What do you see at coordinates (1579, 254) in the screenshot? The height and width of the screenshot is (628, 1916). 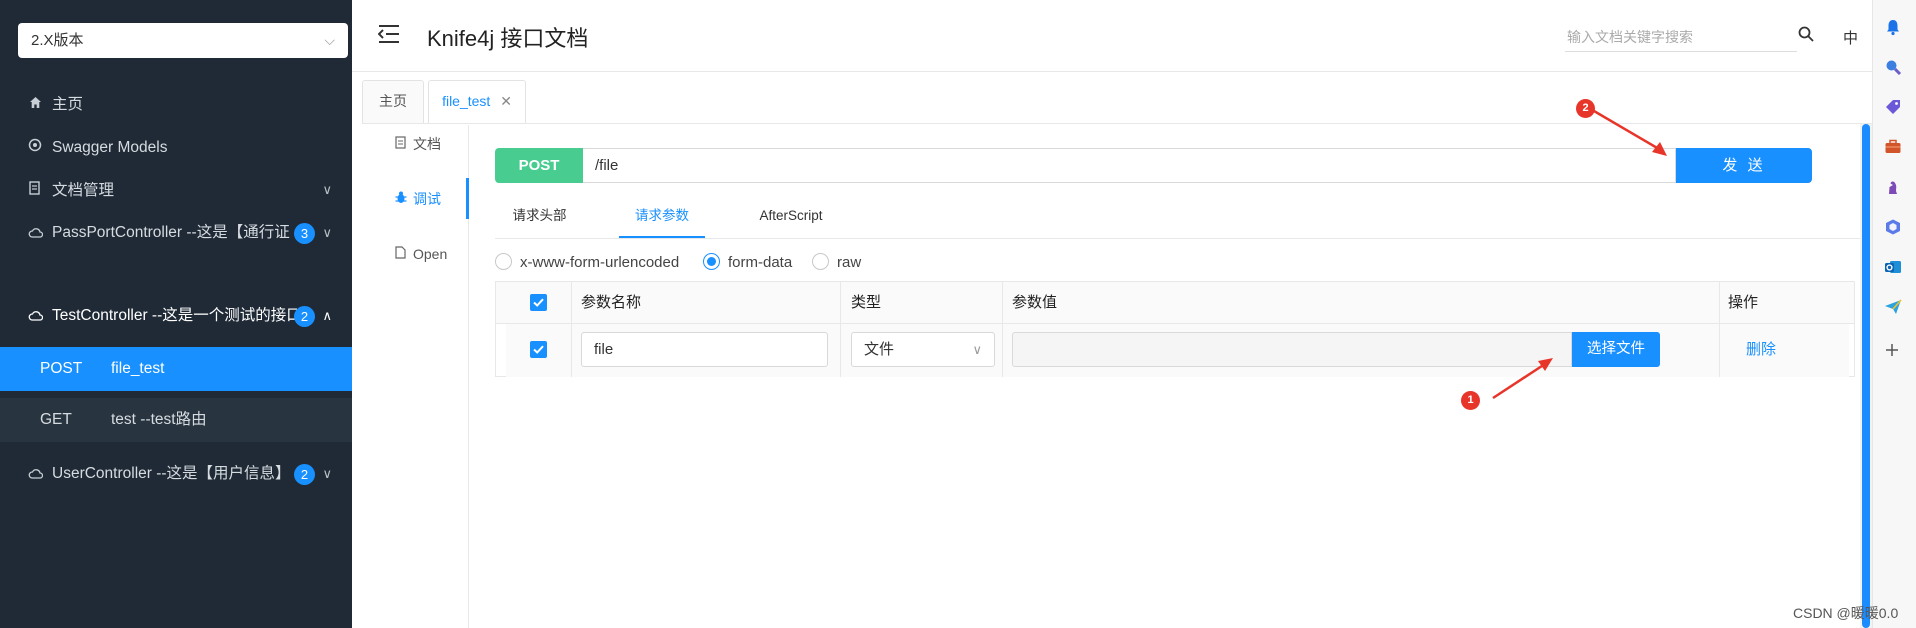 I see `annotation-overlay` at bounding box center [1579, 254].